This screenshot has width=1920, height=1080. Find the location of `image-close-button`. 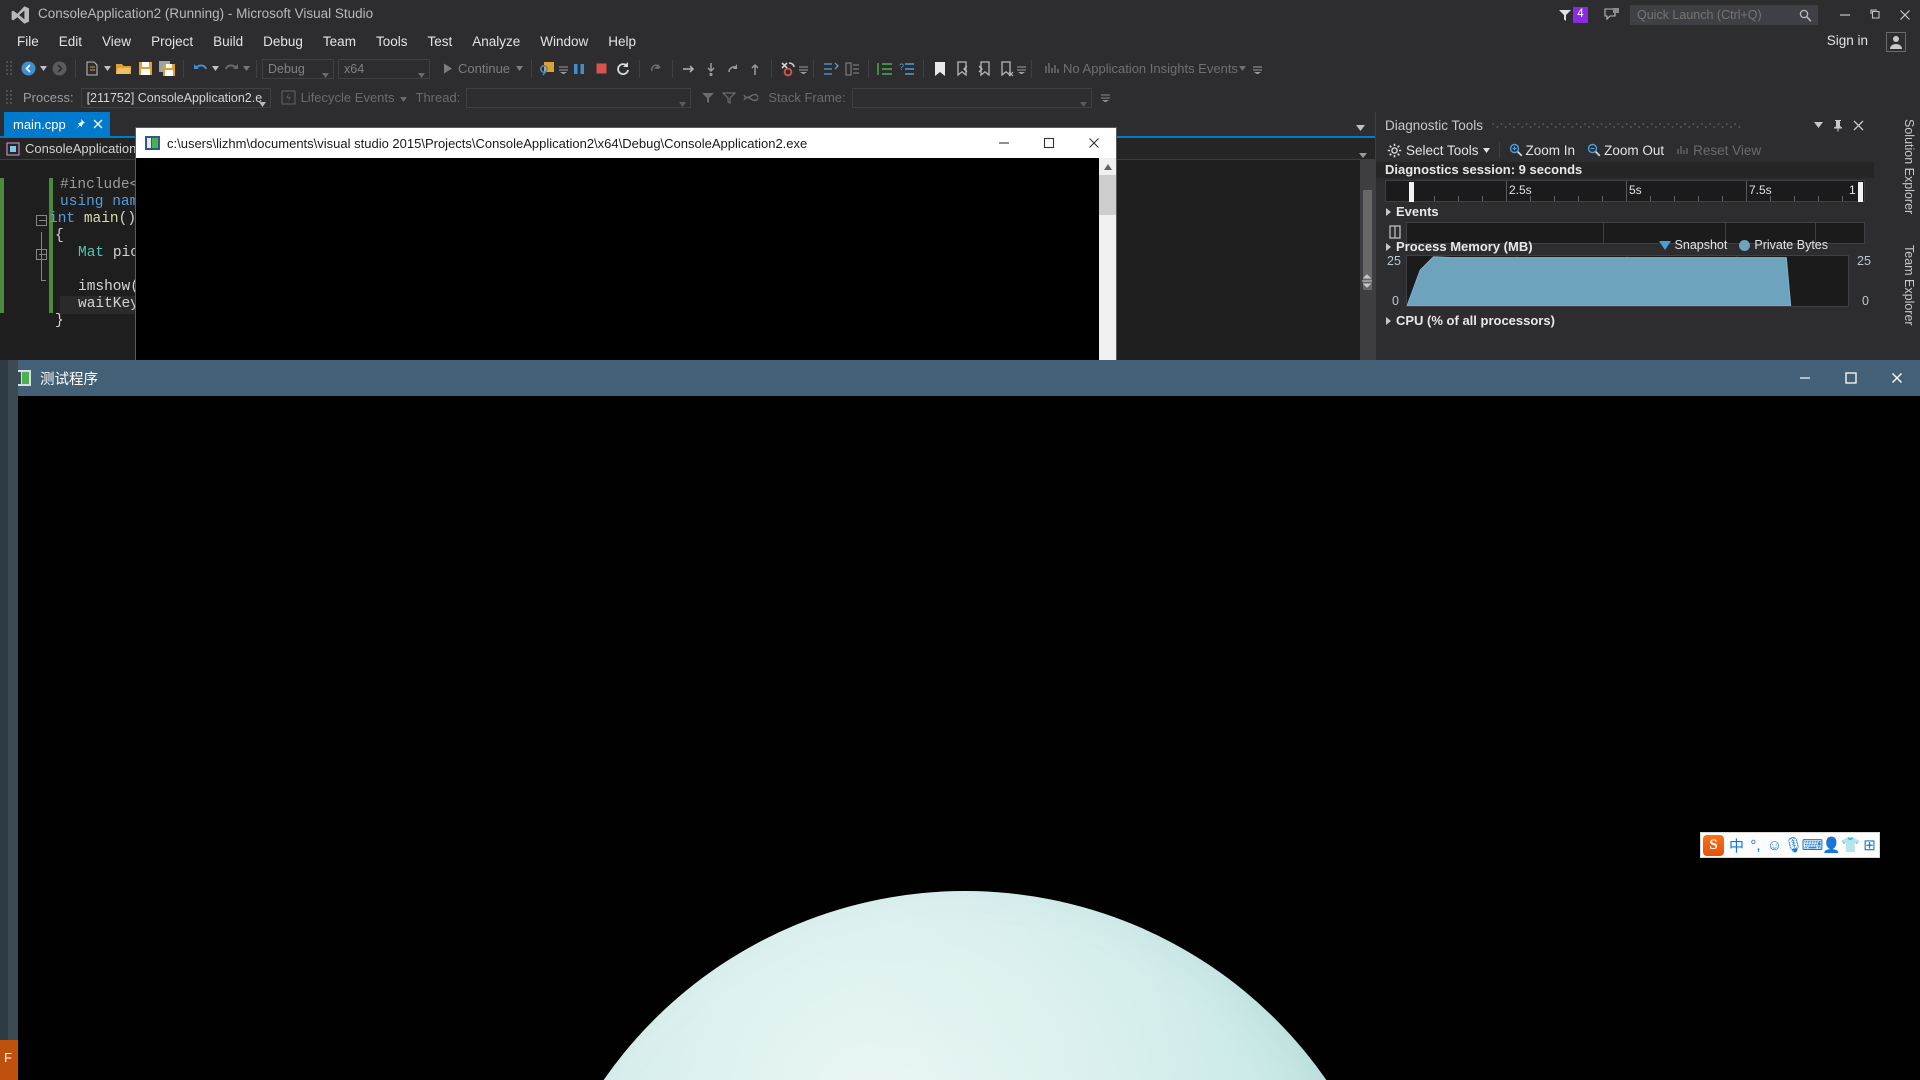

image-close-button is located at coordinates (1897, 378).